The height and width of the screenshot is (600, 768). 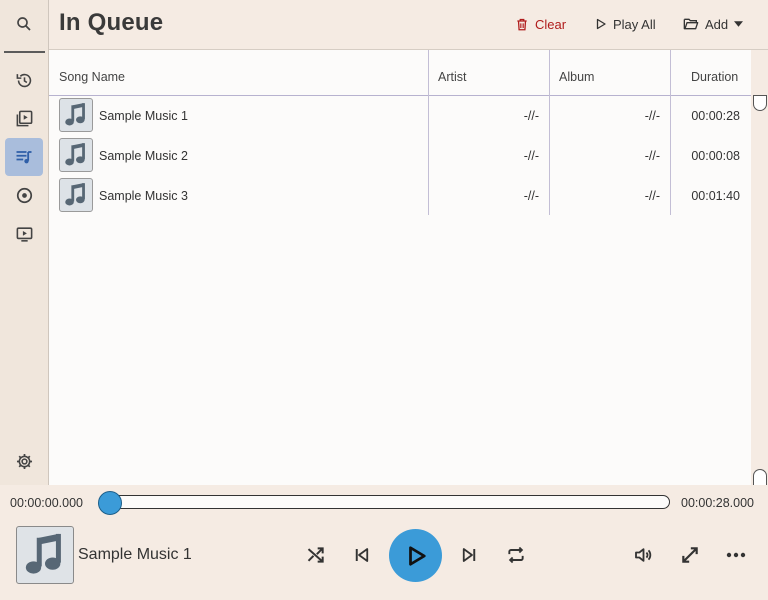 I want to click on page-header: In Queue Clear Play All Add, so click(x=408, y=25).